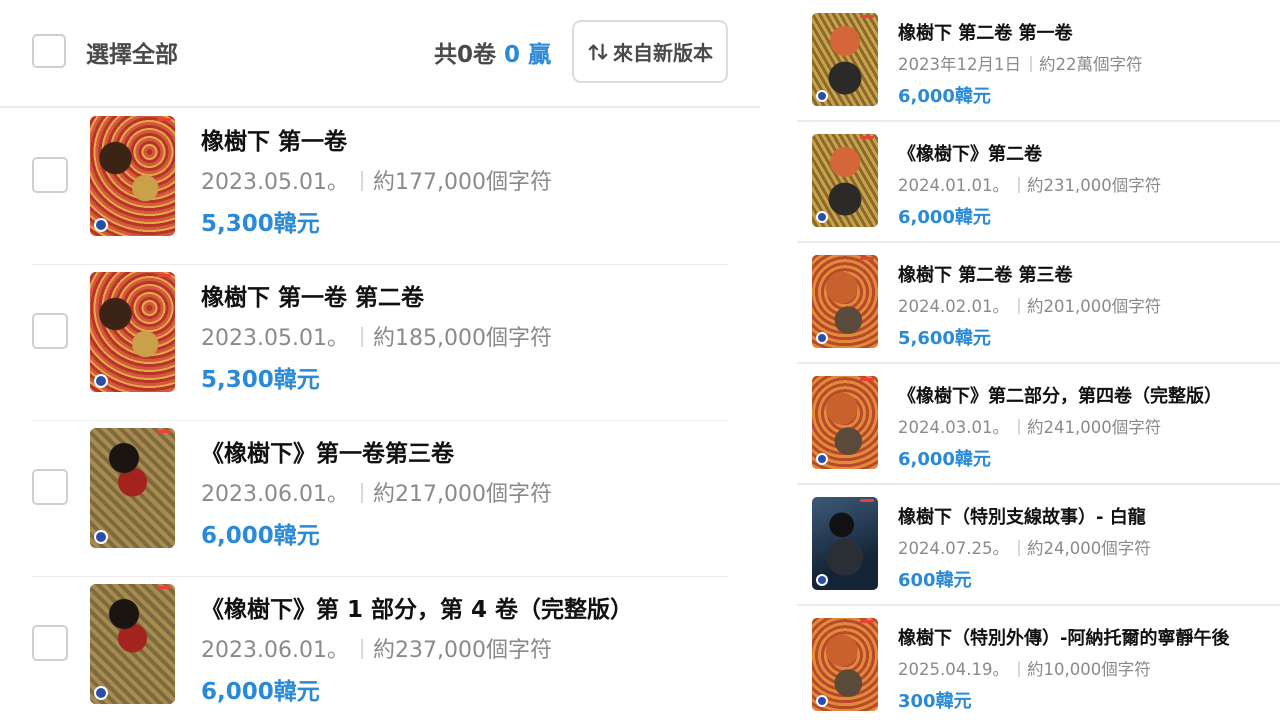 The width and height of the screenshot is (1280, 720). What do you see at coordinates (376, 336) in the screenshot?
I see `item-meta: 2023.05.01。 約185,000個字符` at bounding box center [376, 336].